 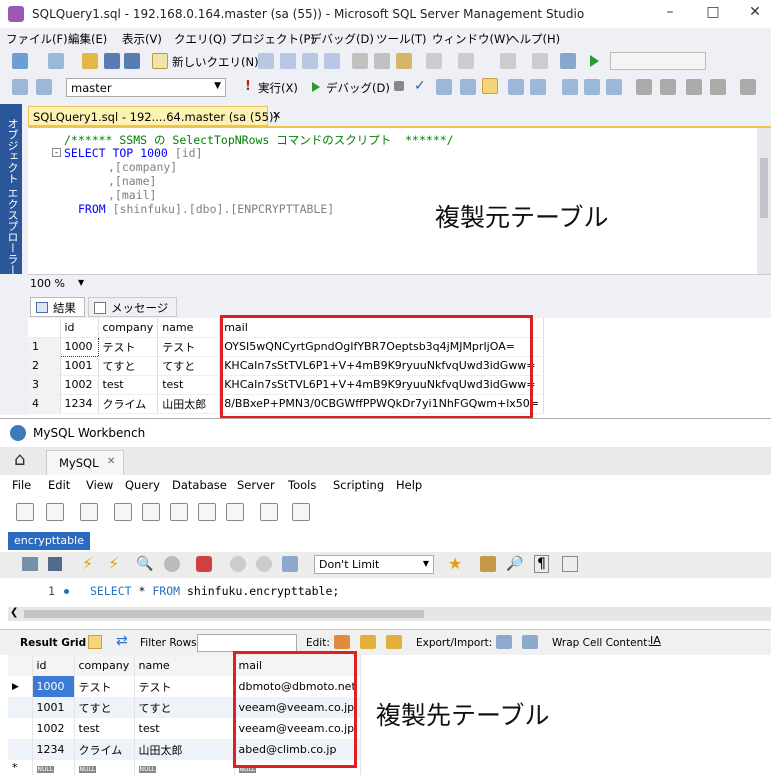 I want to click on copy-icon, so click(x=382, y=61).